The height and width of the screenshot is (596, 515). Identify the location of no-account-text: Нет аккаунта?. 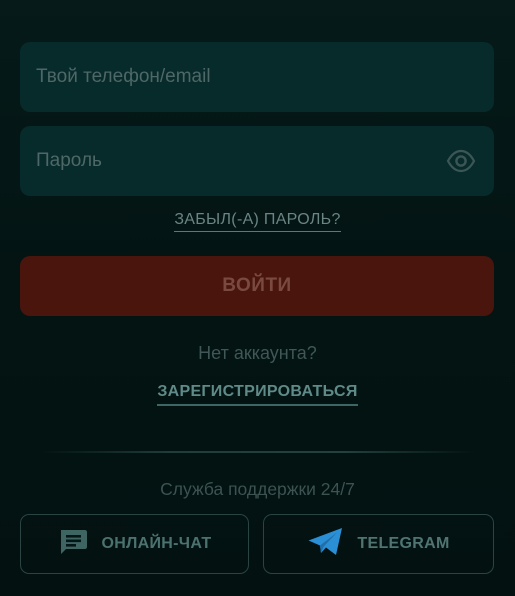
(257, 353).